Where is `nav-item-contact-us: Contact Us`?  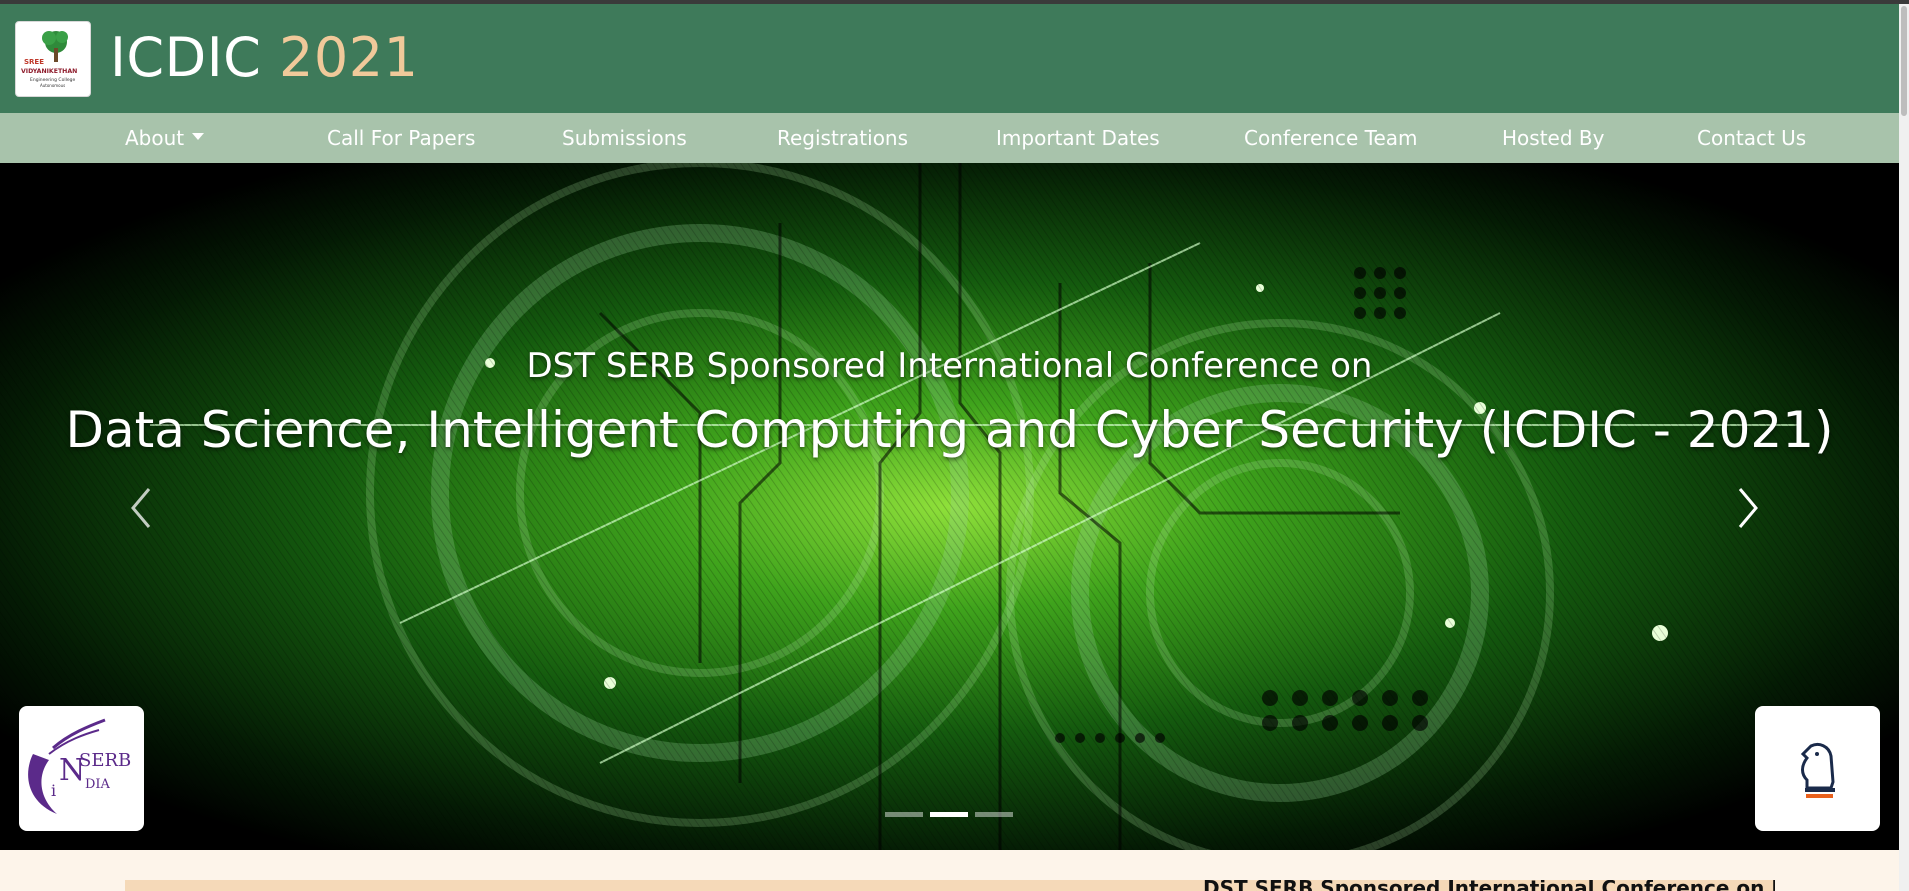
nav-item-contact-us: Contact Us is located at coordinates (1751, 138).